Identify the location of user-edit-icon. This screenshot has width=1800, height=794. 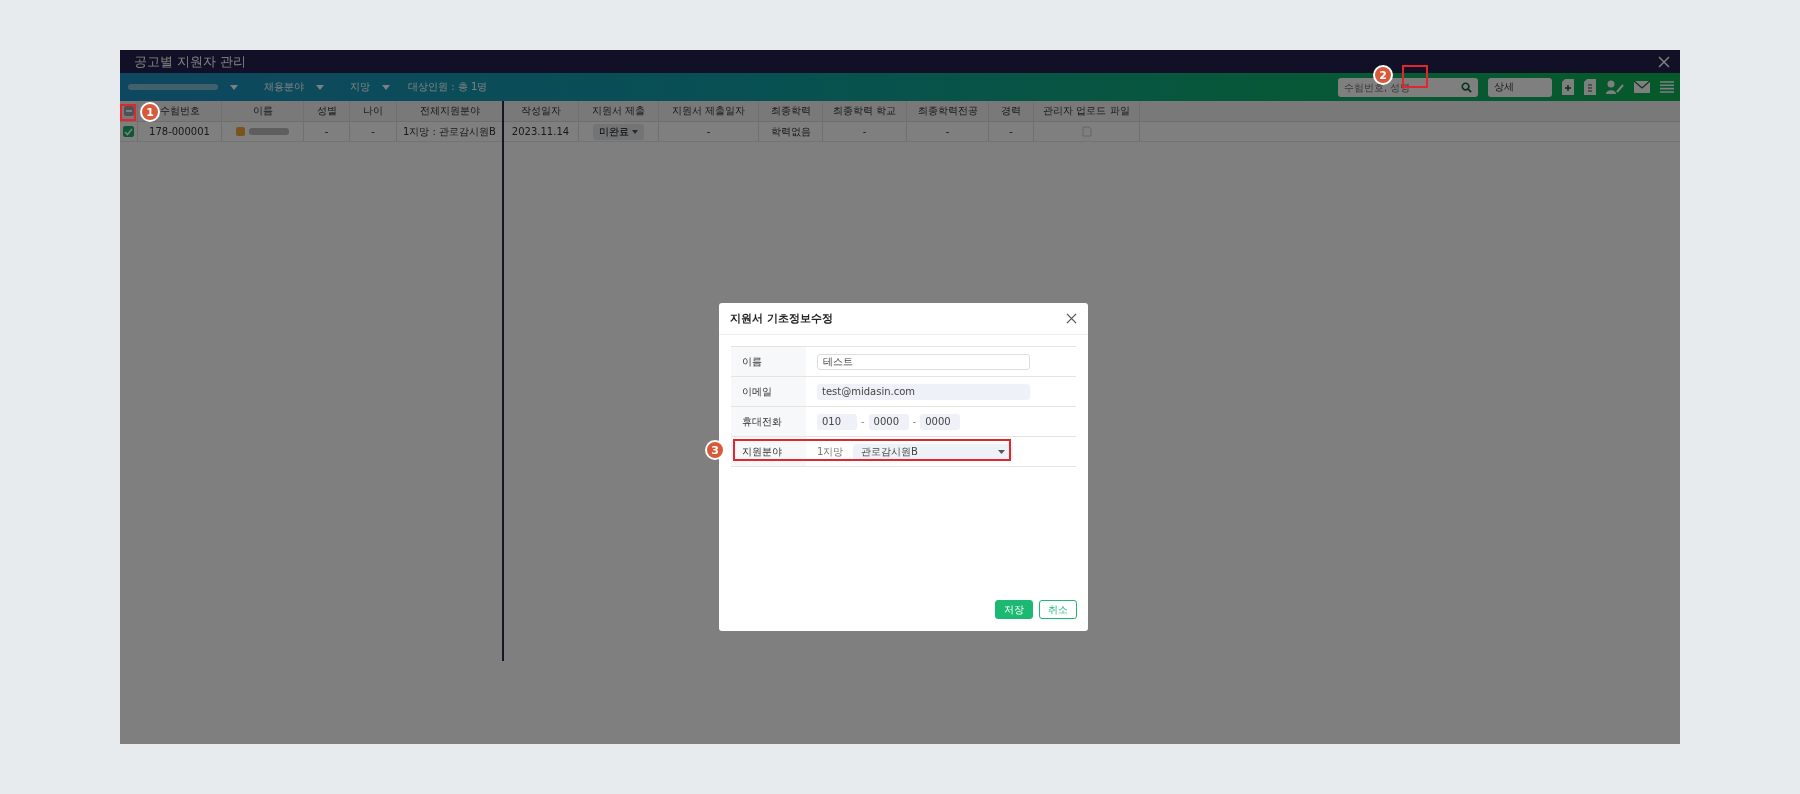
(1615, 87).